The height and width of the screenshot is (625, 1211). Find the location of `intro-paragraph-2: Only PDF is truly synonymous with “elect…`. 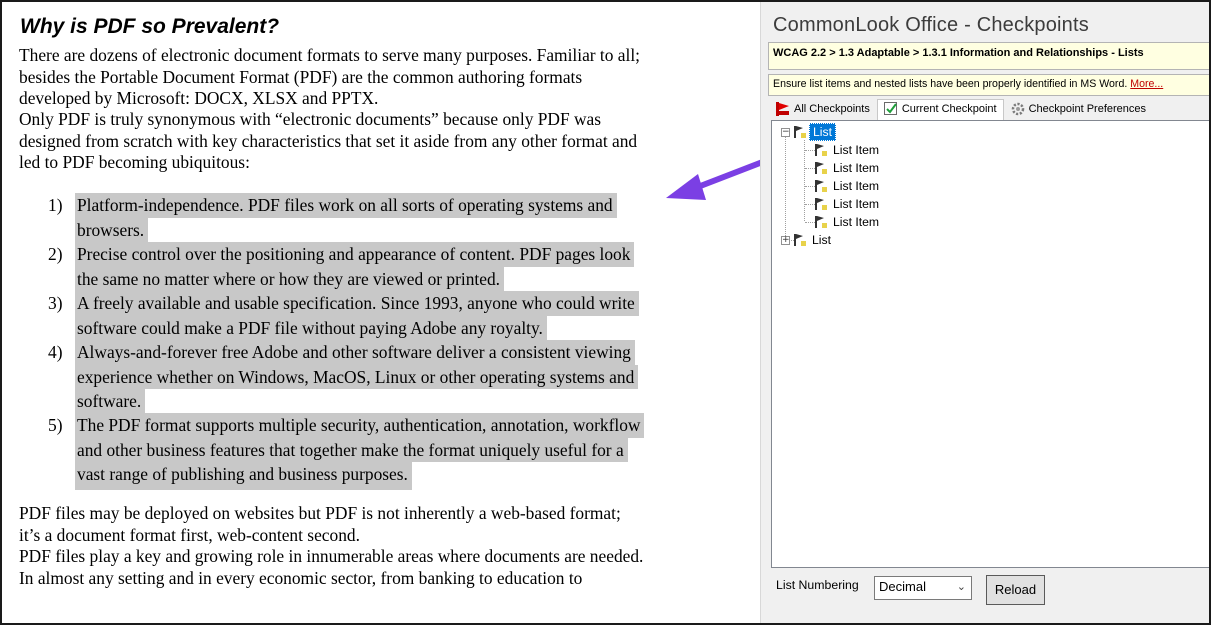

intro-paragraph-2: Only PDF is truly synonymous with “elect… is located at coordinates (328, 141).